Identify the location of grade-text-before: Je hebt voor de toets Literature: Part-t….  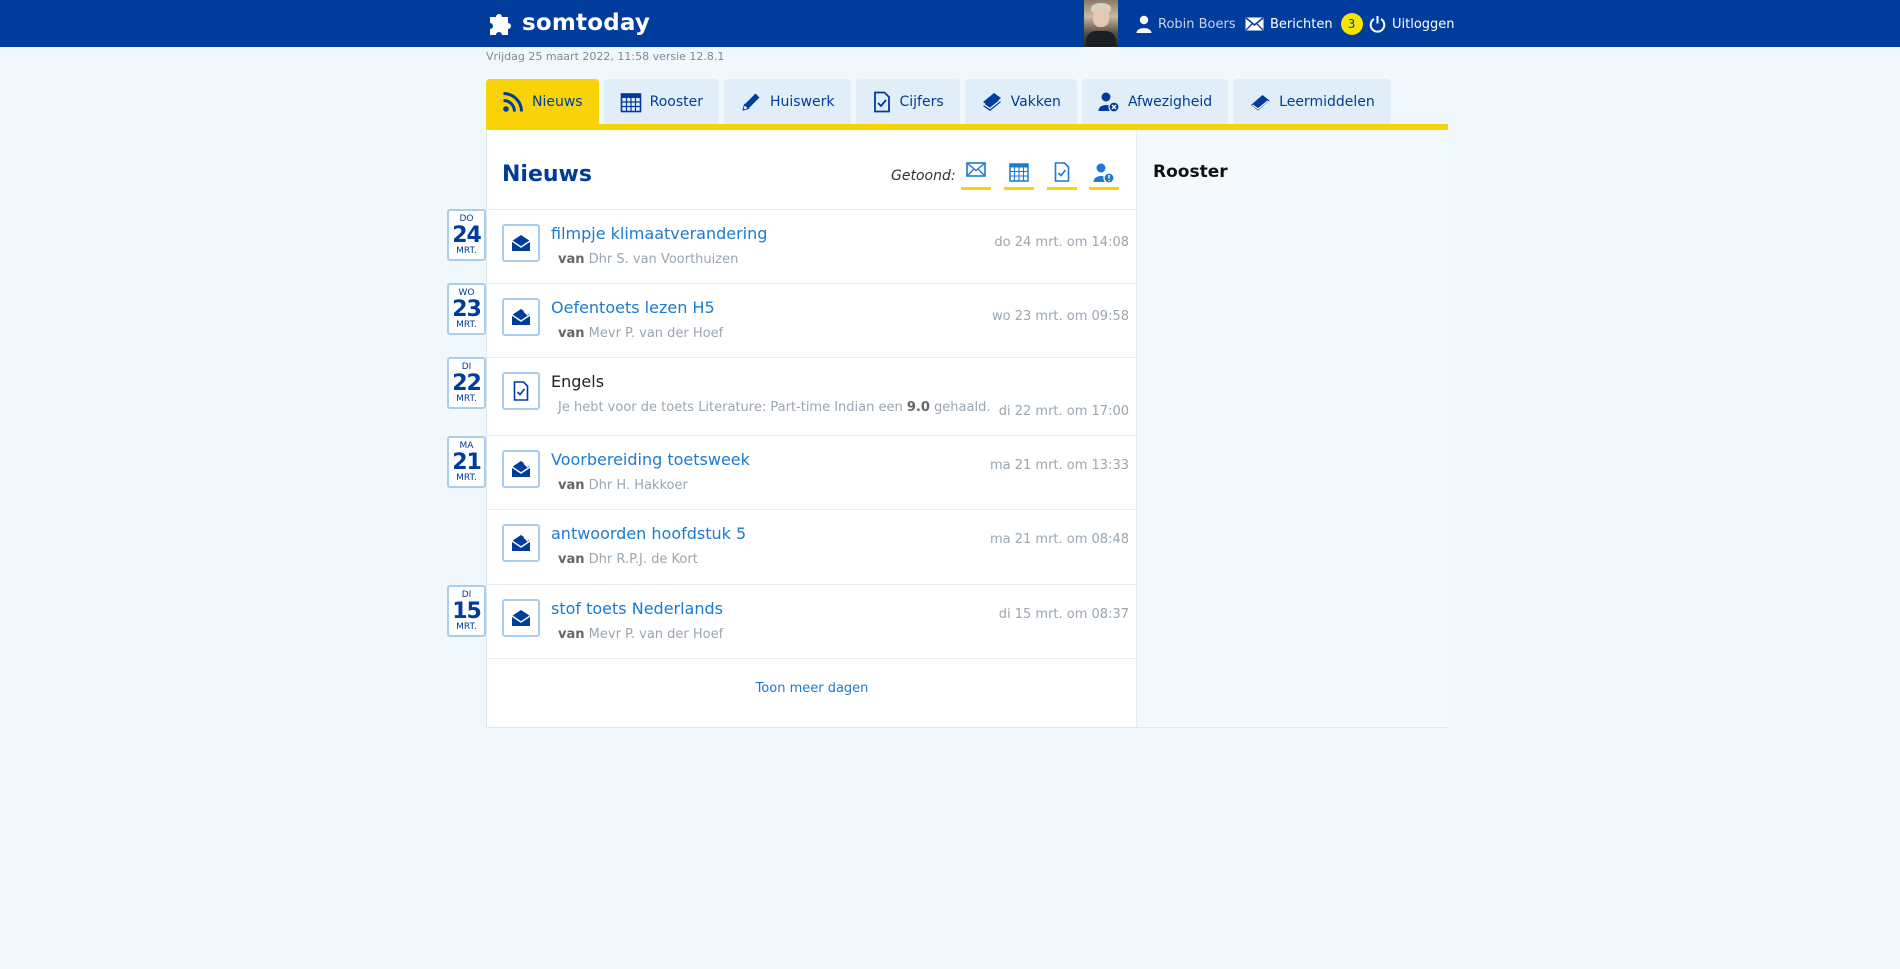
(732, 407).